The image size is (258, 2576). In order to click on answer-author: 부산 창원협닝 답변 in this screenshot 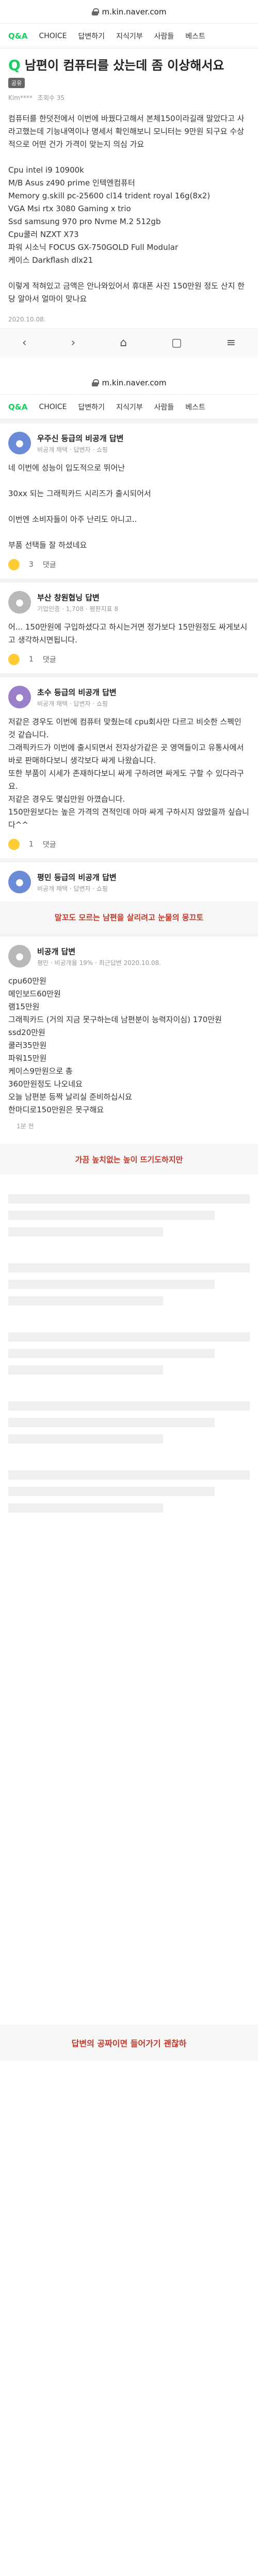, I will do `click(68, 597)`.